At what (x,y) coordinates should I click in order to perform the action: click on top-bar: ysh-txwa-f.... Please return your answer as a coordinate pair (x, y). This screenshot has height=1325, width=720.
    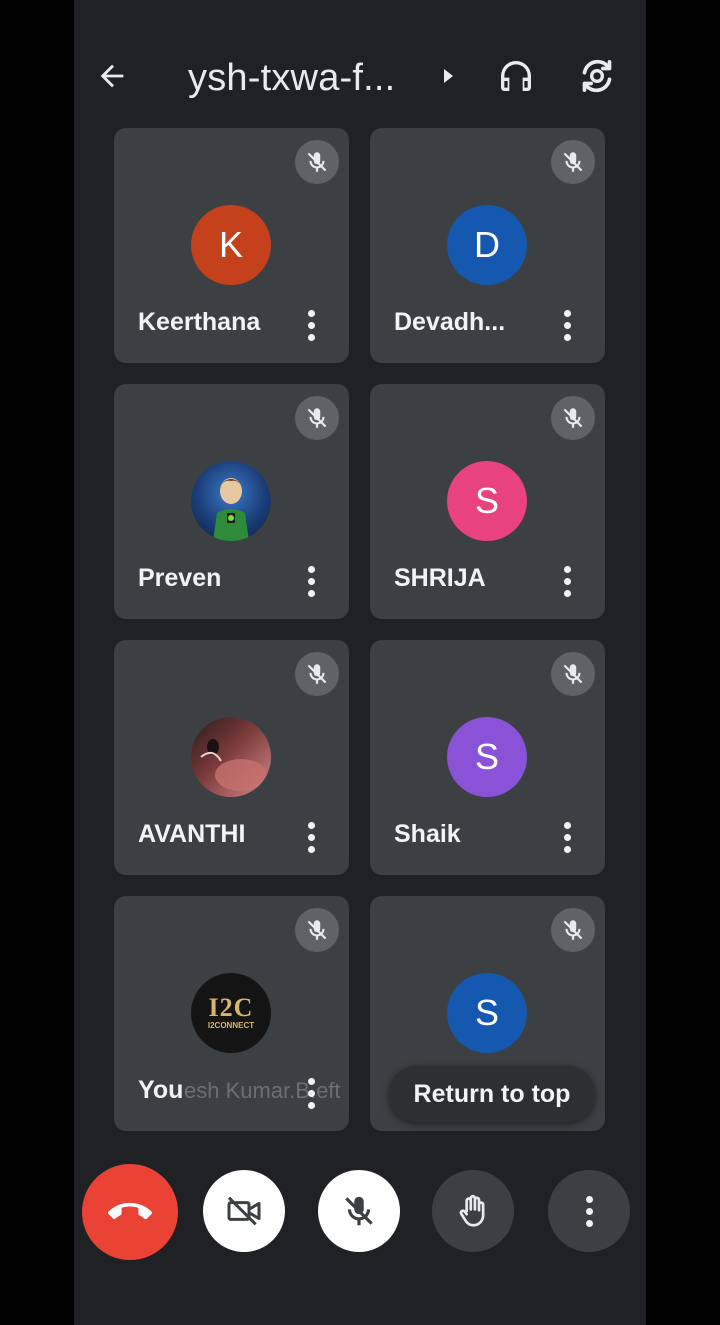
    Looking at the image, I should click on (360, 78).